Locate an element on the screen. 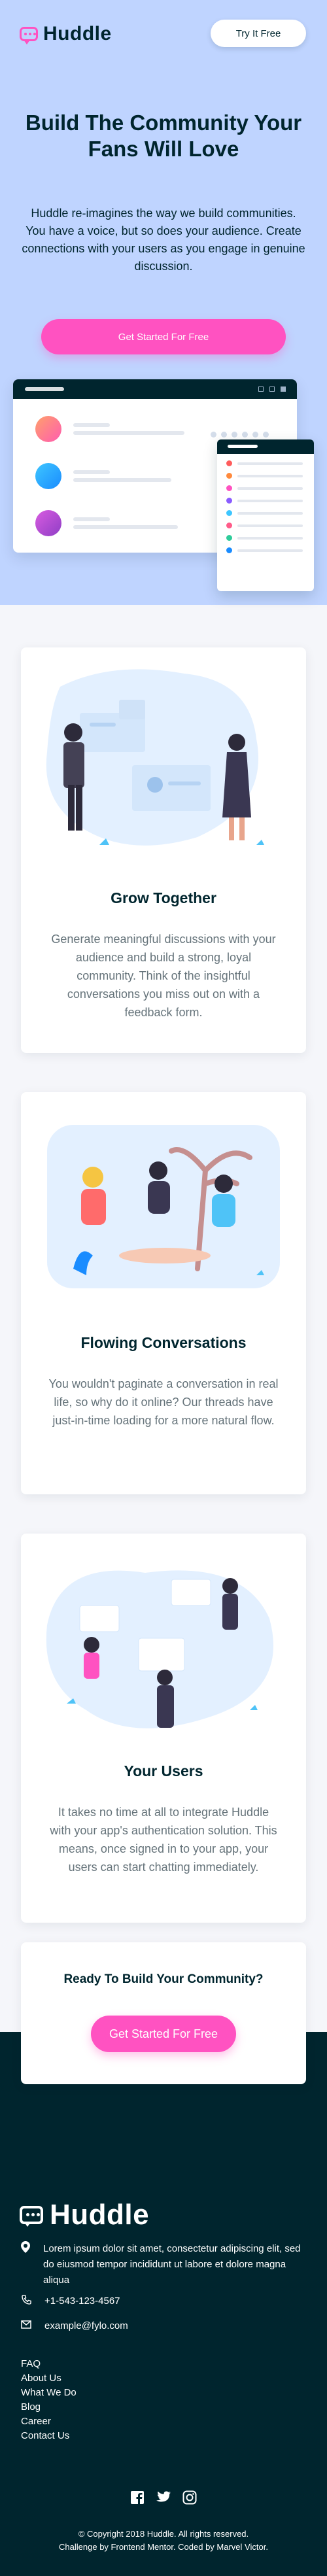  footer-logo: Huddle is located at coordinates (84, 2215).